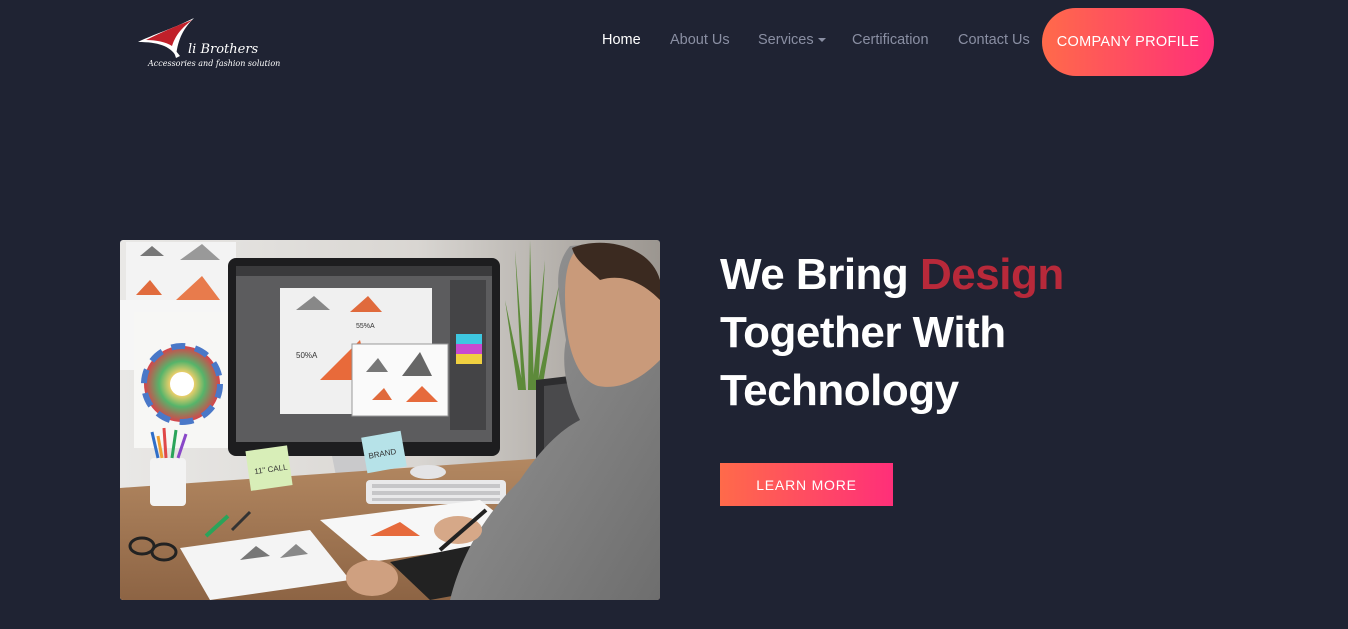  I want to click on image-label-50: 50%A, so click(307, 355).